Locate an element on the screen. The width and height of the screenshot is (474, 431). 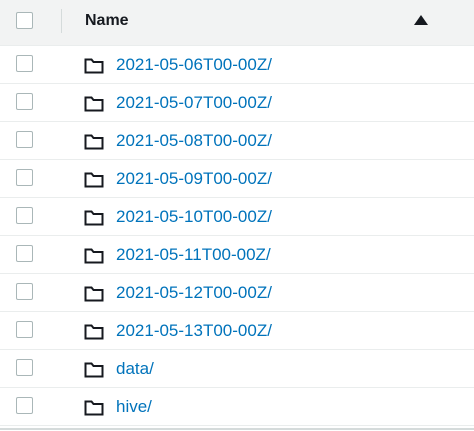
table-row: 2021-05-12T00-00Z/ is located at coordinates (237, 293).